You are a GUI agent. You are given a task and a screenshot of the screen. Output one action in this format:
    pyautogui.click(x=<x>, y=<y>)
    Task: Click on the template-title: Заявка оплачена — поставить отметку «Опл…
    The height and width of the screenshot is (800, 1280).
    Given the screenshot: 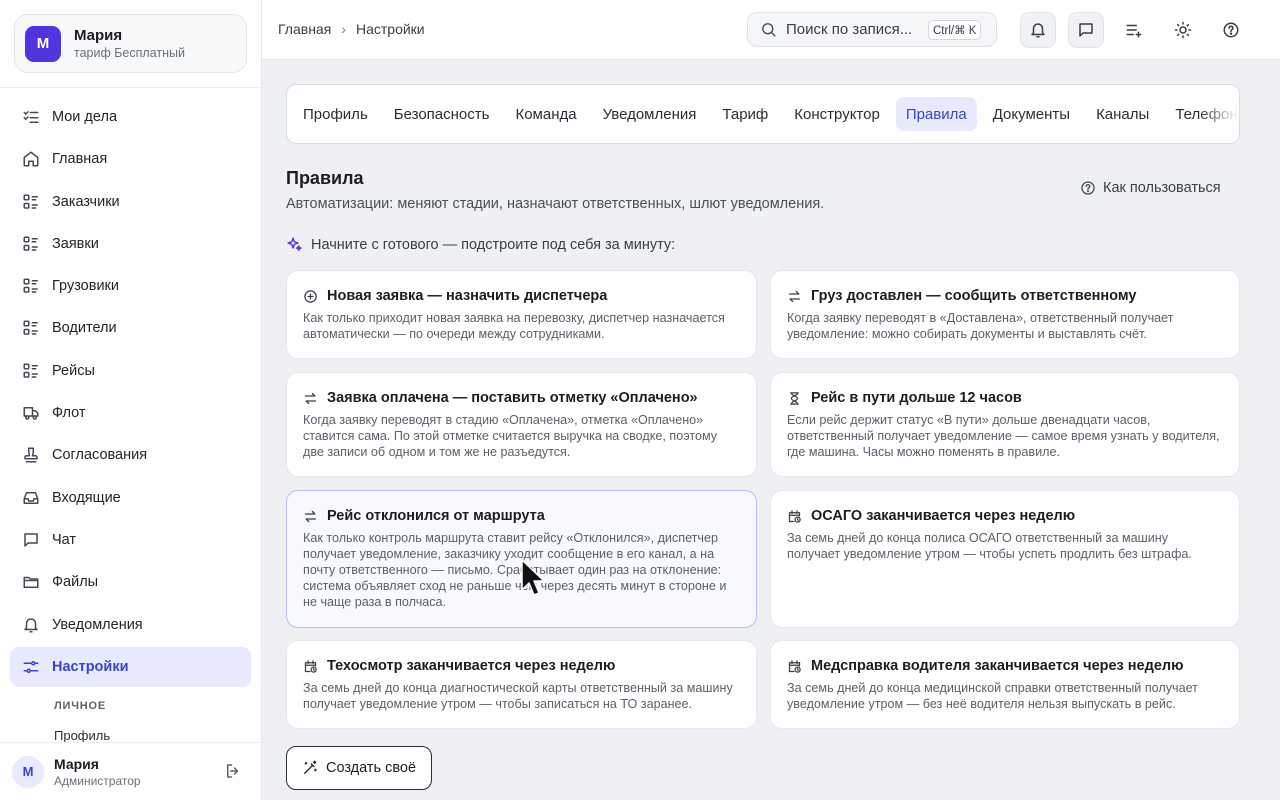 What is the action you would take?
    pyautogui.click(x=512, y=398)
    